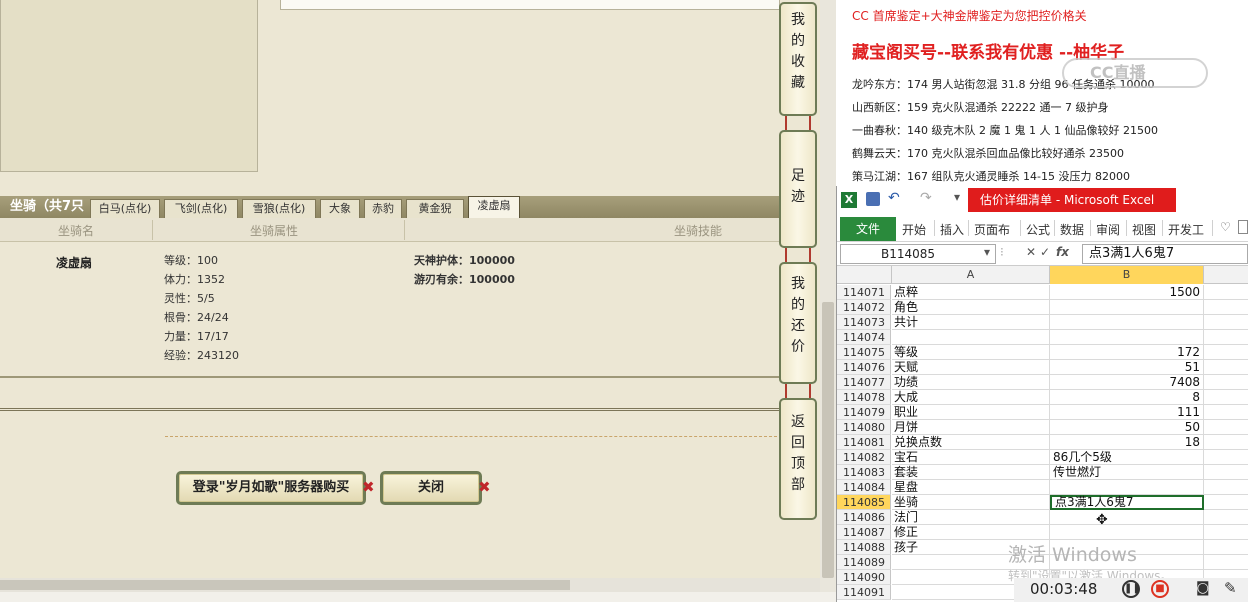 This screenshot has width=1248, height=602. Describe the element at coordinates (1127, 472) in the screenshot. I see `cell-b: 传世燃灯` at that location.